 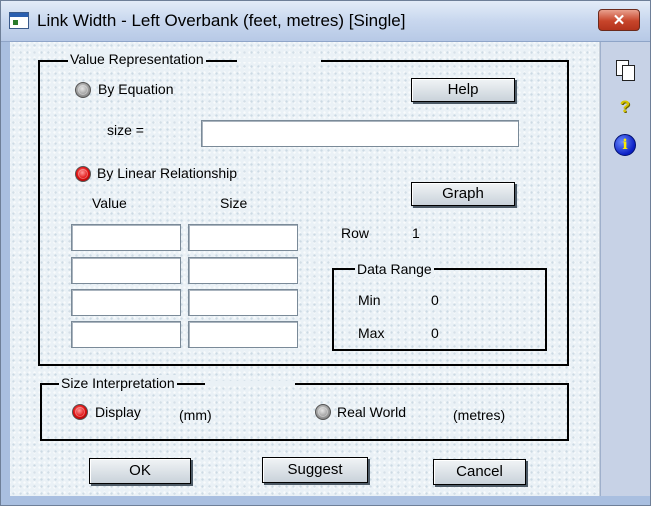 I want to click on real-world-radio, so click(x=323, y=412).